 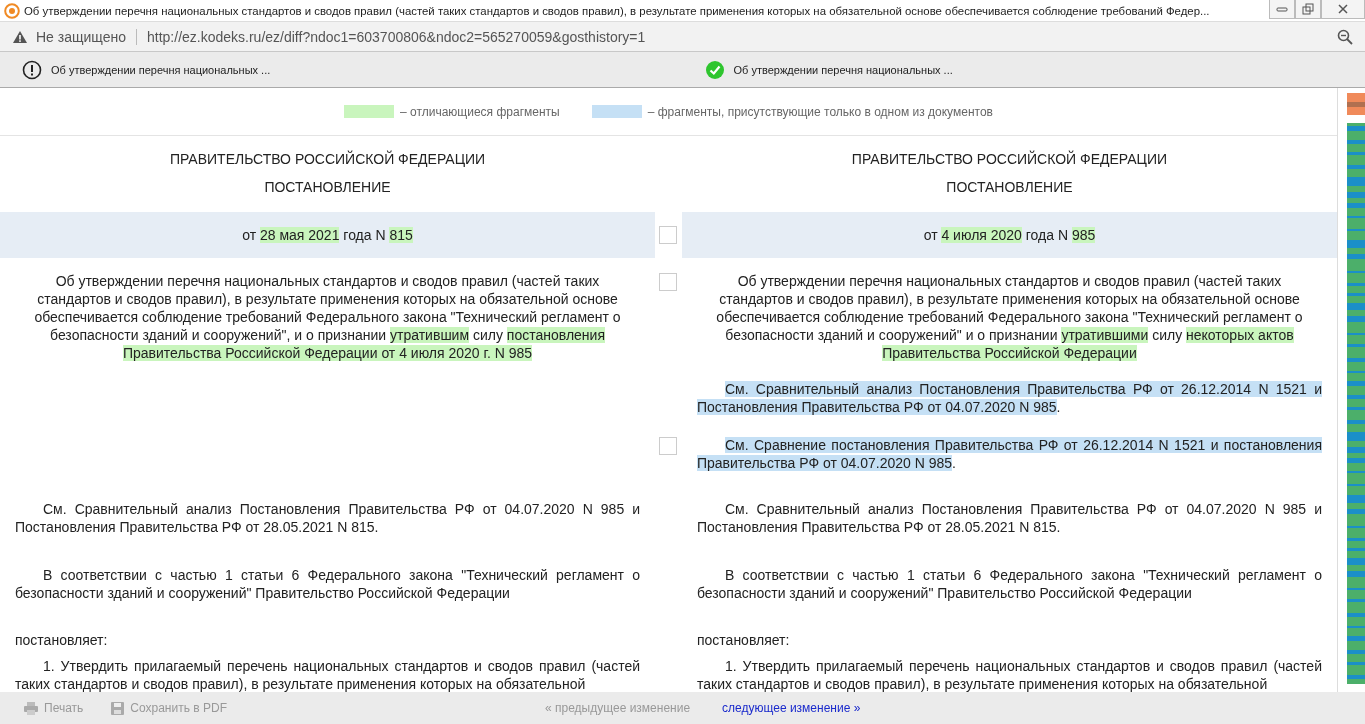 I want to click on close-icon, so click(x=1343, y=9).